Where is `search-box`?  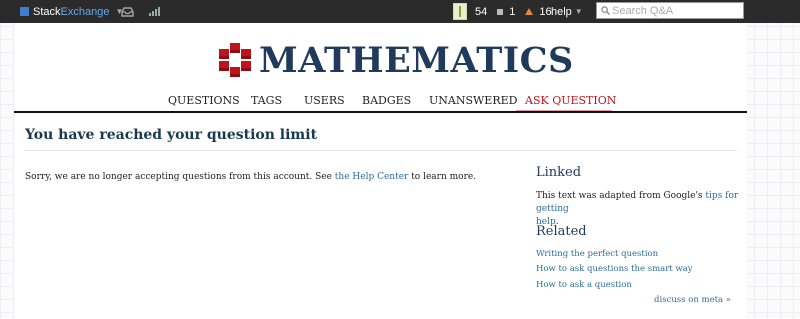 search-box is located at coordinates (670, 10).